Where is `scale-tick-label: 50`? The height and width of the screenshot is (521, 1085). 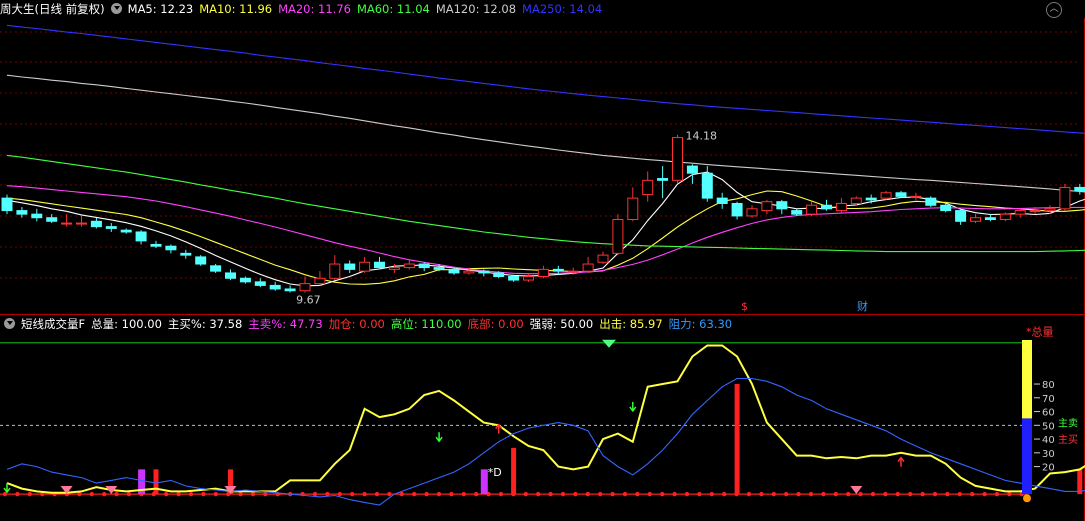 scale-tick-label: 50 is located at coordinates (1048, 426).